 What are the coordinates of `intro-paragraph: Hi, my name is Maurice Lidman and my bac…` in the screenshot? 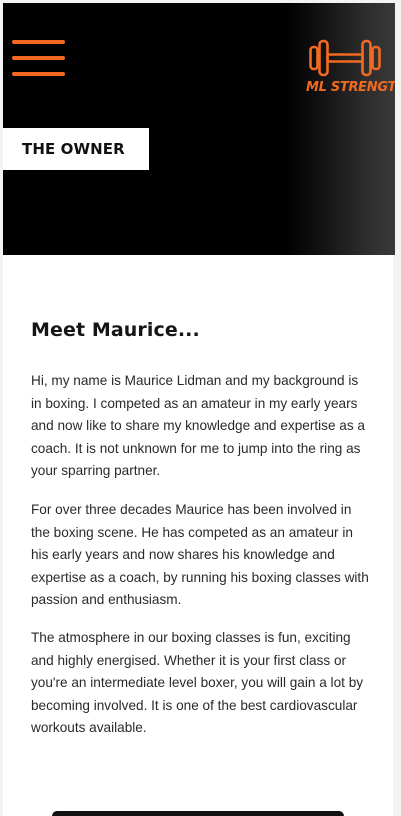 It's located at (198, 426).